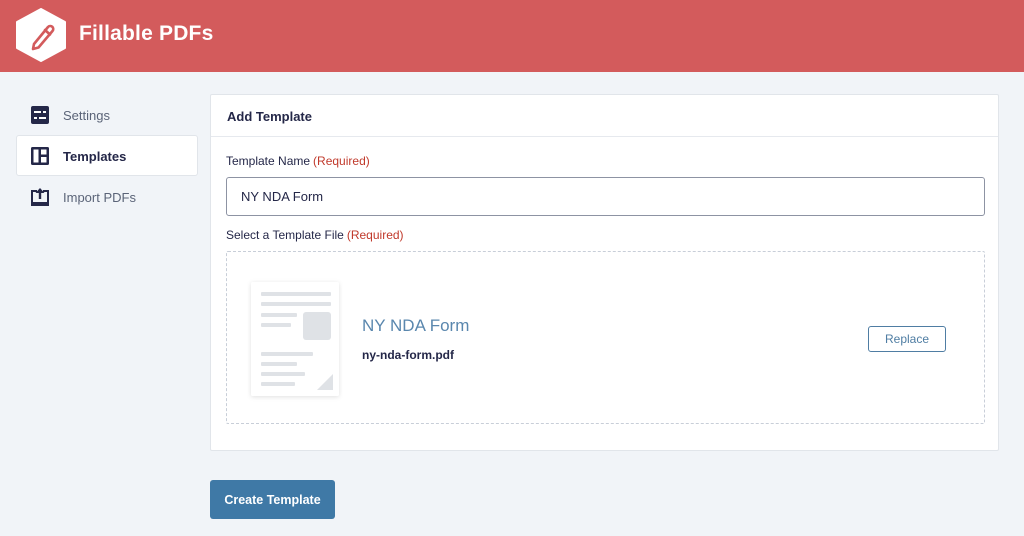  I want to click on import-icon, so click(40, 197).